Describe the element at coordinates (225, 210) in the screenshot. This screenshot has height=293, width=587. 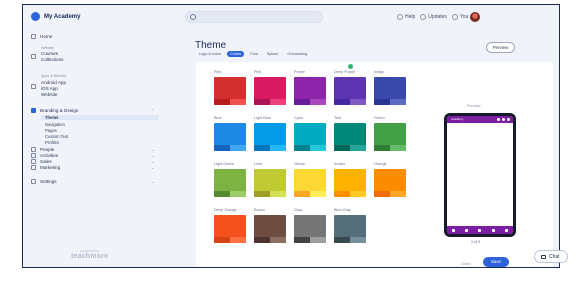
I see `swatch-label: Deep Orange` at that location.